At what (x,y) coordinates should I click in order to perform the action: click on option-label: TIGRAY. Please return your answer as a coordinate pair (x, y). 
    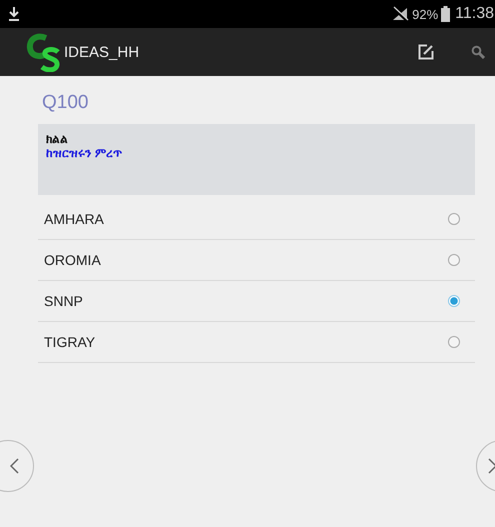
    Looking at the image, I should click on (70, 342).